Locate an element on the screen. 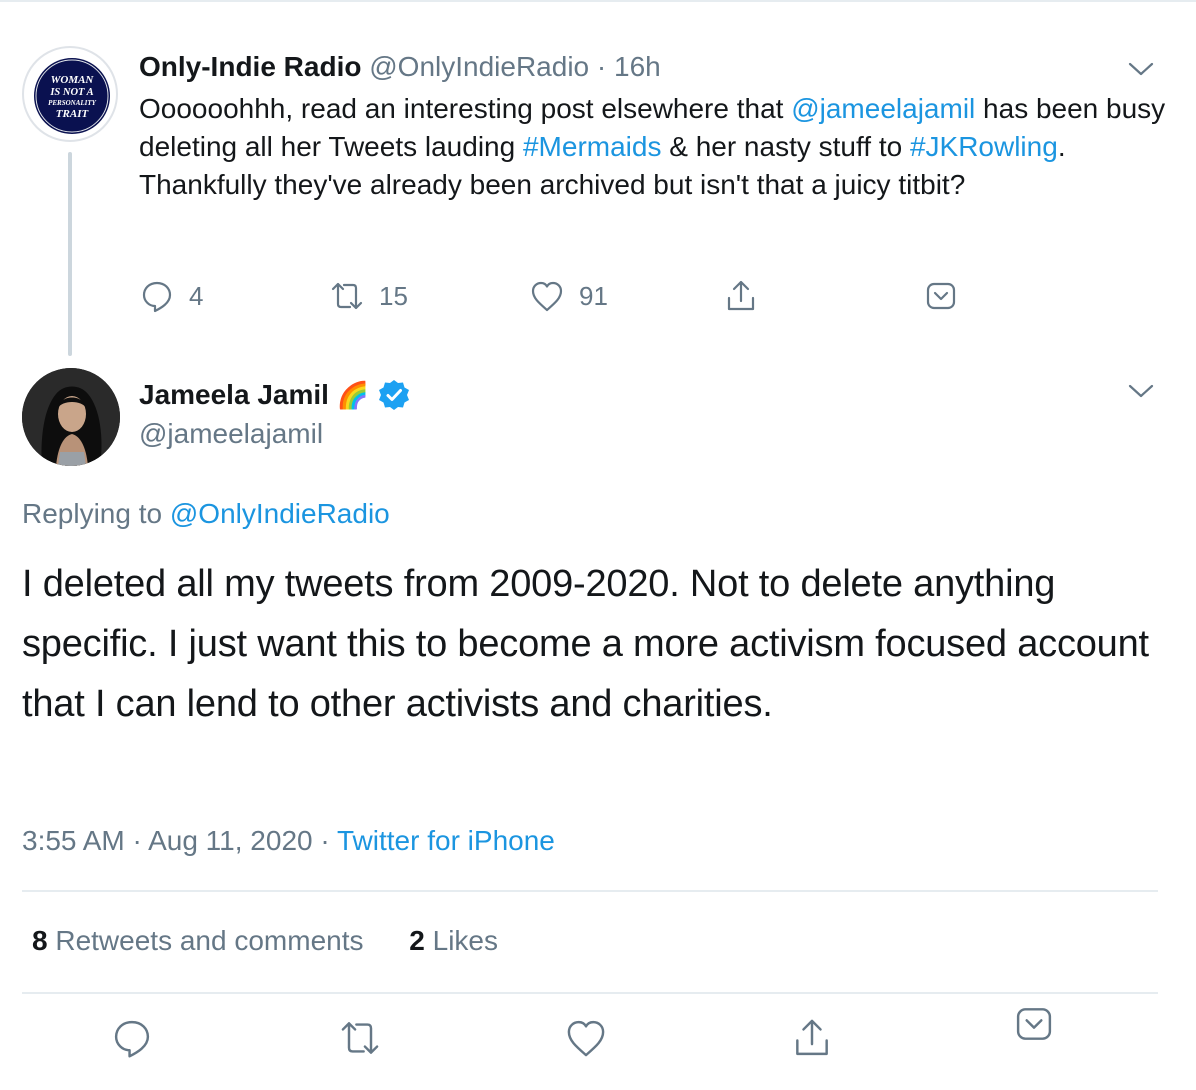 Image resolution: width=1196 pixels, height=1090 pixels. avatar-image is located at coordinates (71, 417).